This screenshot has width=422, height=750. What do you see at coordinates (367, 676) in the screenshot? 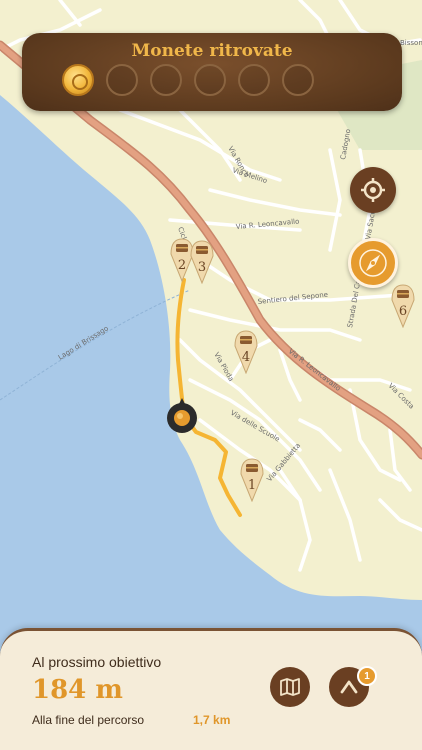
I see `notification-badge: 1` at bounding box center [367, 676].